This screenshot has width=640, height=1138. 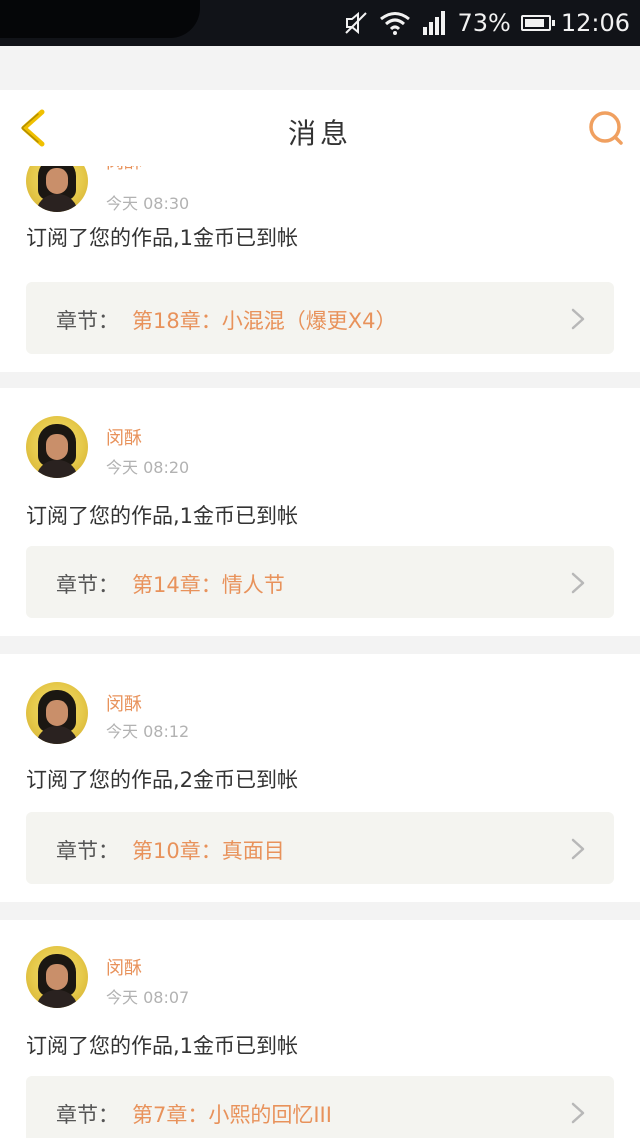 I want to click on battery-icon, so click(x=537, y=23).